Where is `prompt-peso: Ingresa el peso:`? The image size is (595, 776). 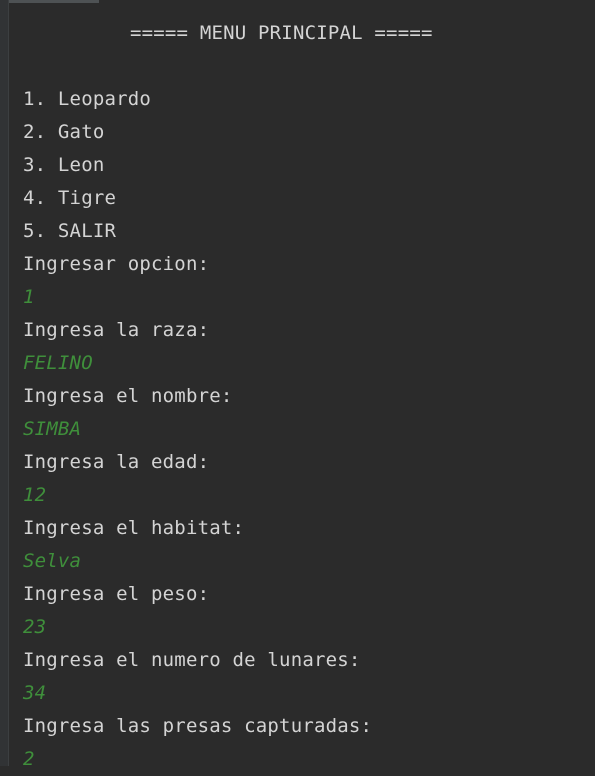 prompt-peso: Ingresa el peso: is located at coordinates (116, 594).